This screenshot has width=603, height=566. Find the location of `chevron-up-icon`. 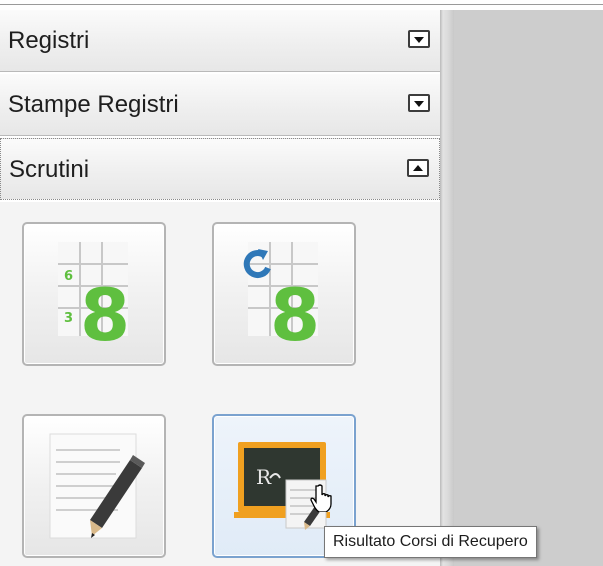

chevron-up-icon is located at coordinates (418, 168).